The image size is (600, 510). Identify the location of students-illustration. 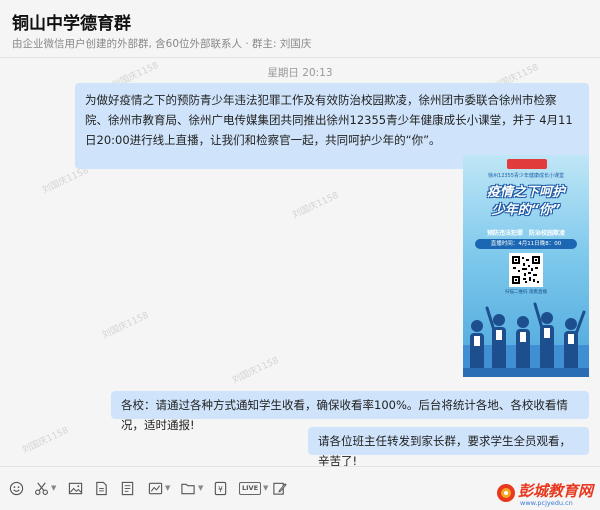
(526, 339).